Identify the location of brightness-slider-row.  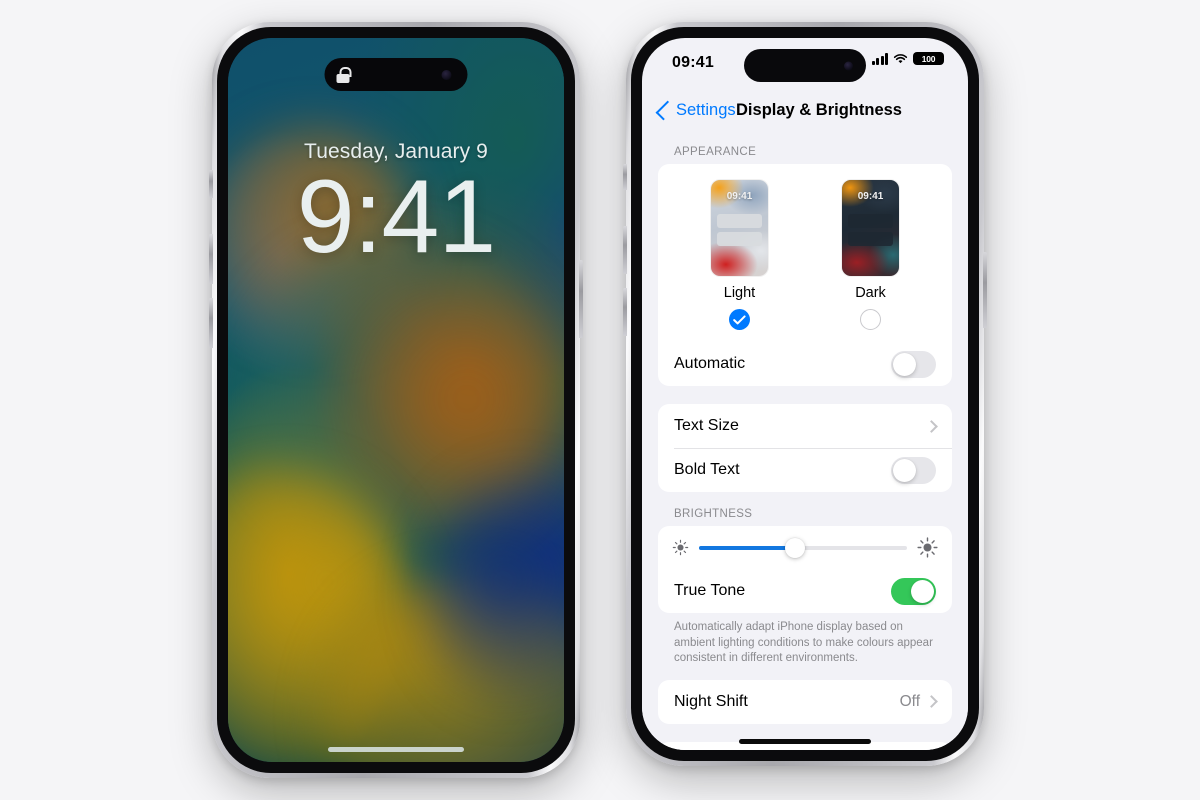
(805, 547).